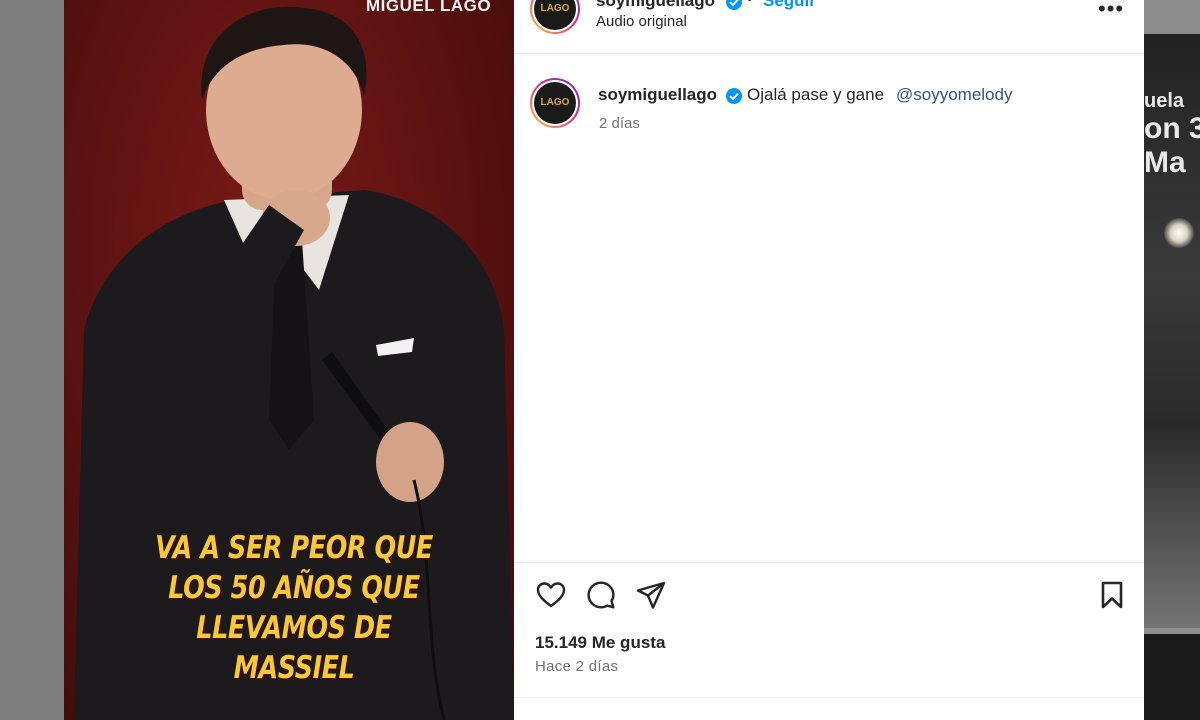  What do you see at coordinates (294, 648) in the screenshot?
I see `caption-line: LLEVAMOS DE MASSIEL` at bounding box center [294, 648].